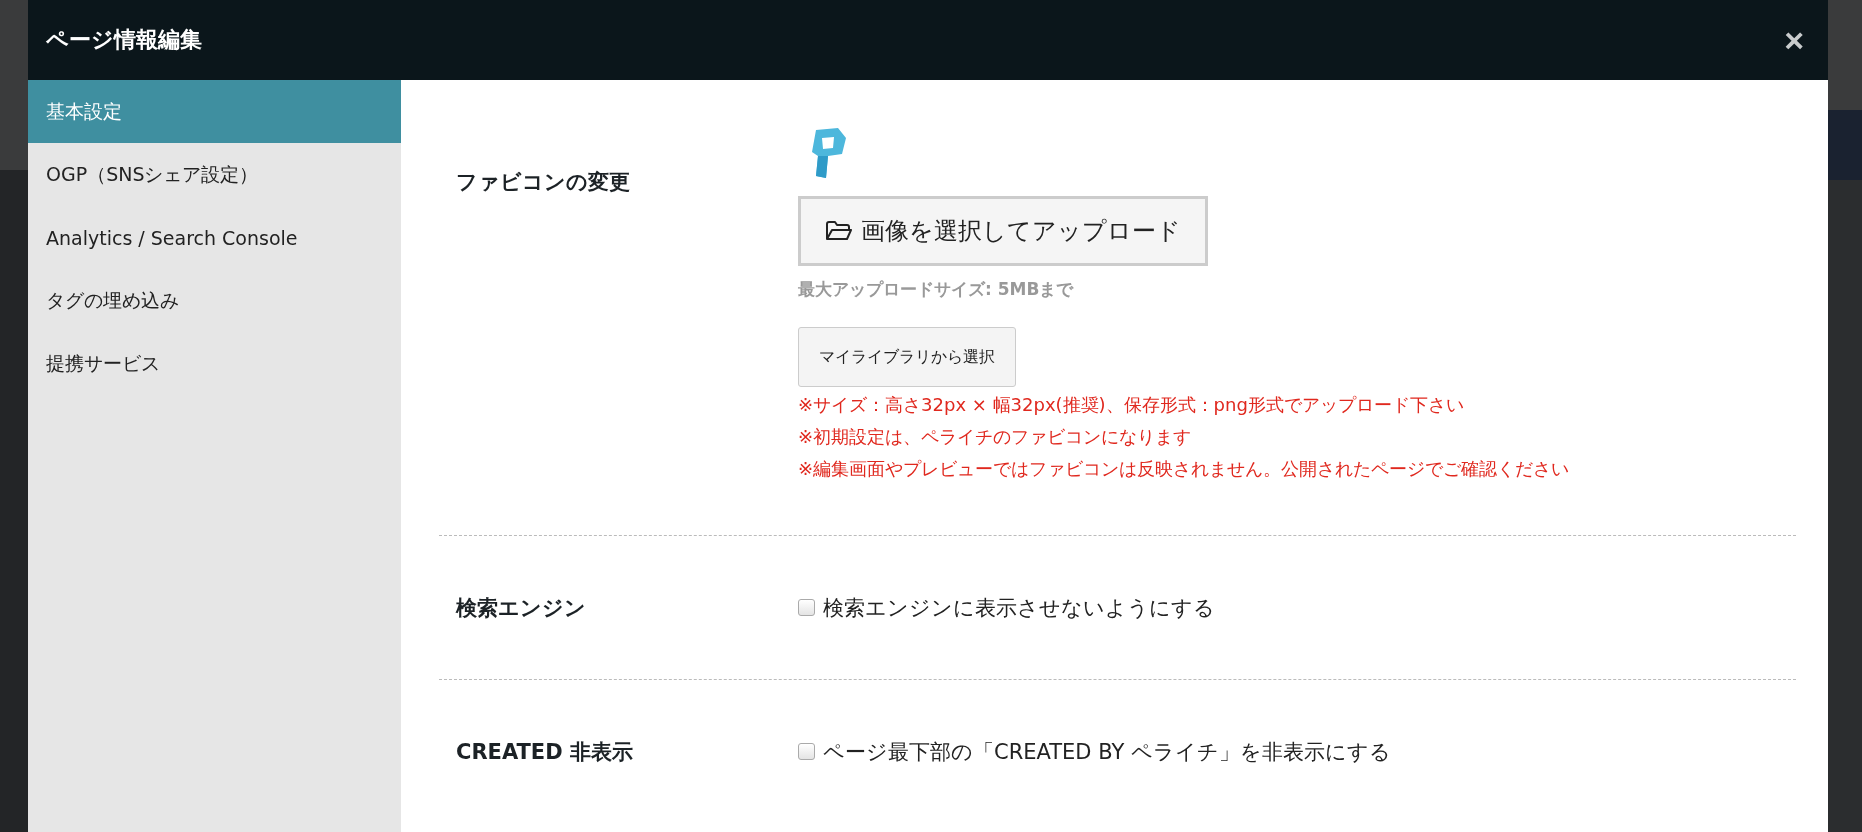  Describe the element at coordinates (839, 231) in the screenshot. I see `folder-icon` at that location.